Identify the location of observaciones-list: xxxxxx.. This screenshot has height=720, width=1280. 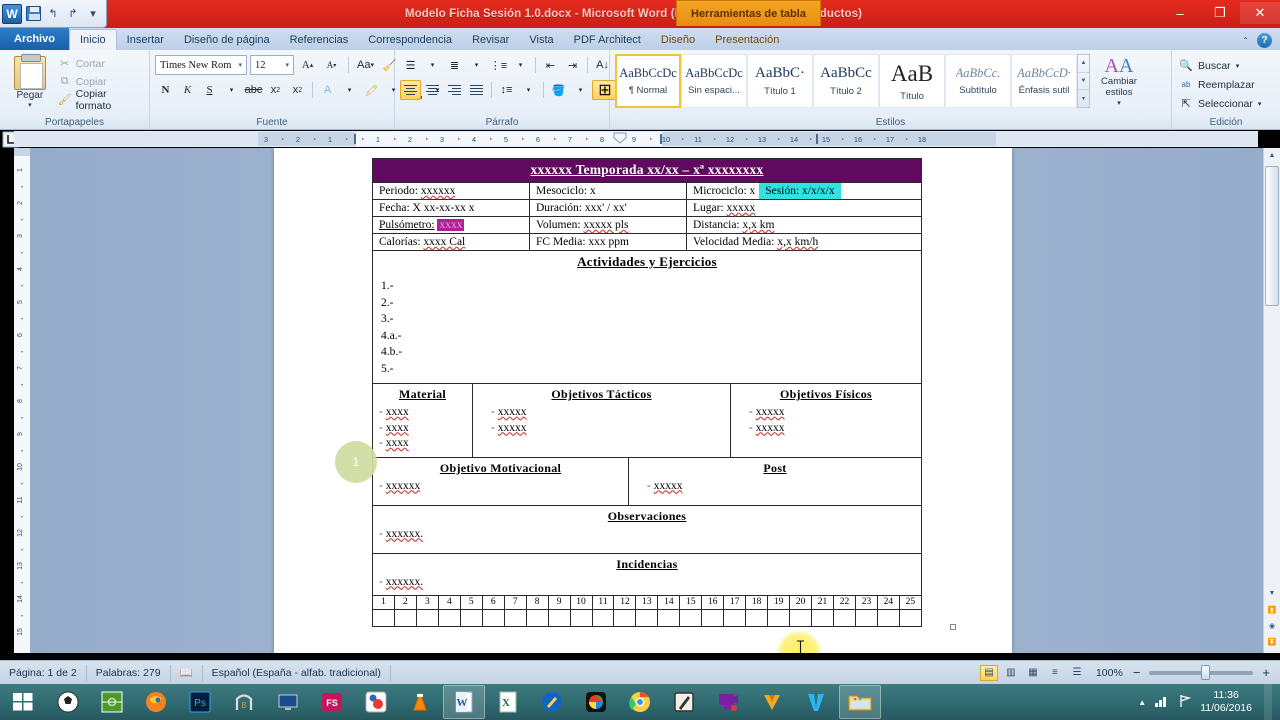
(647, 537).